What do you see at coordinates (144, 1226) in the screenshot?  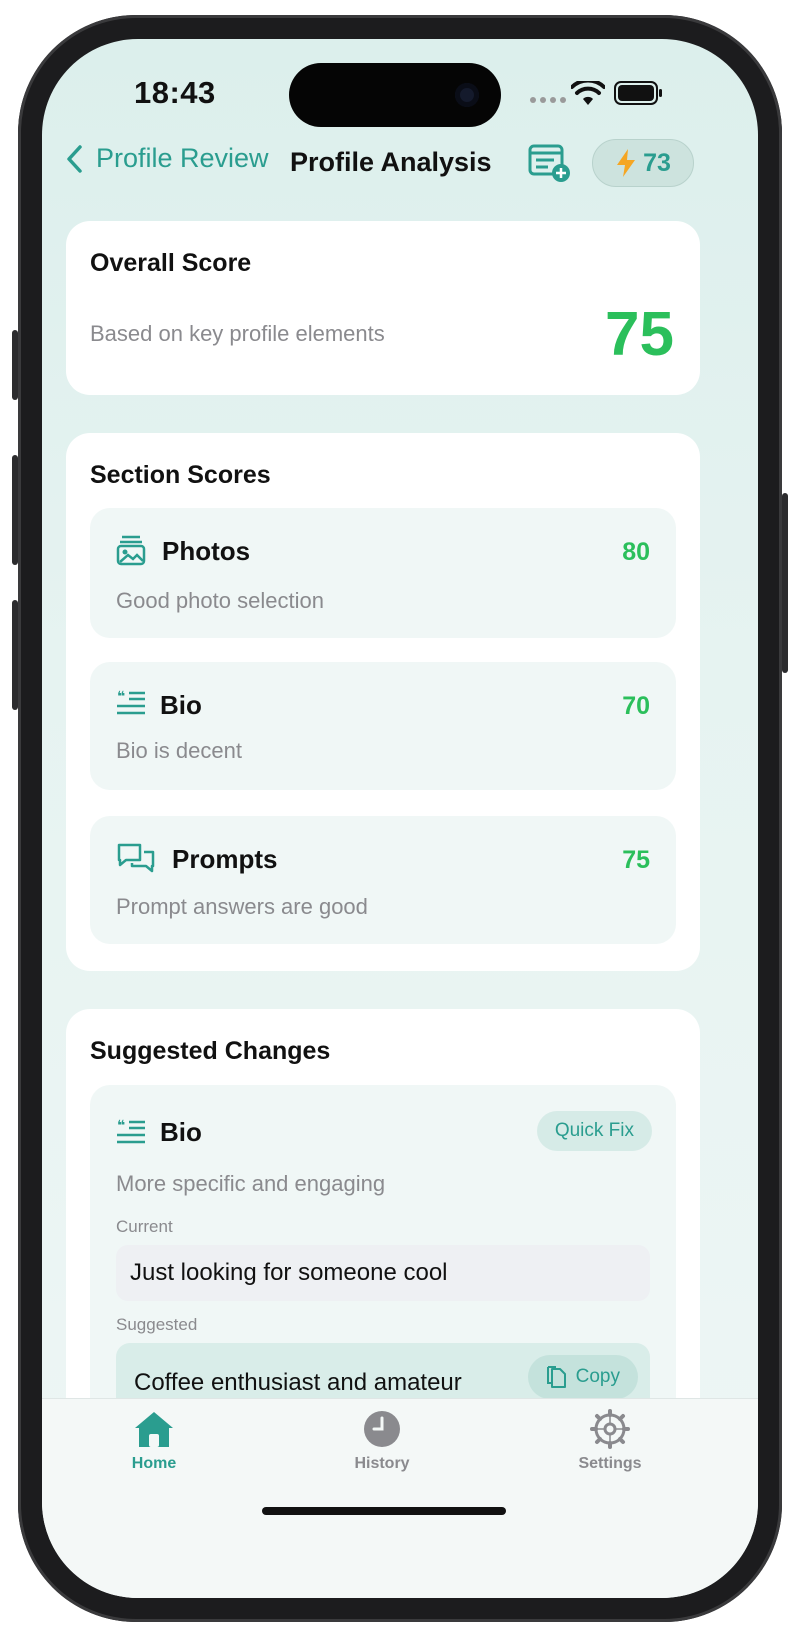 I see `current-label: Current` at bounding box center [144, 1226].